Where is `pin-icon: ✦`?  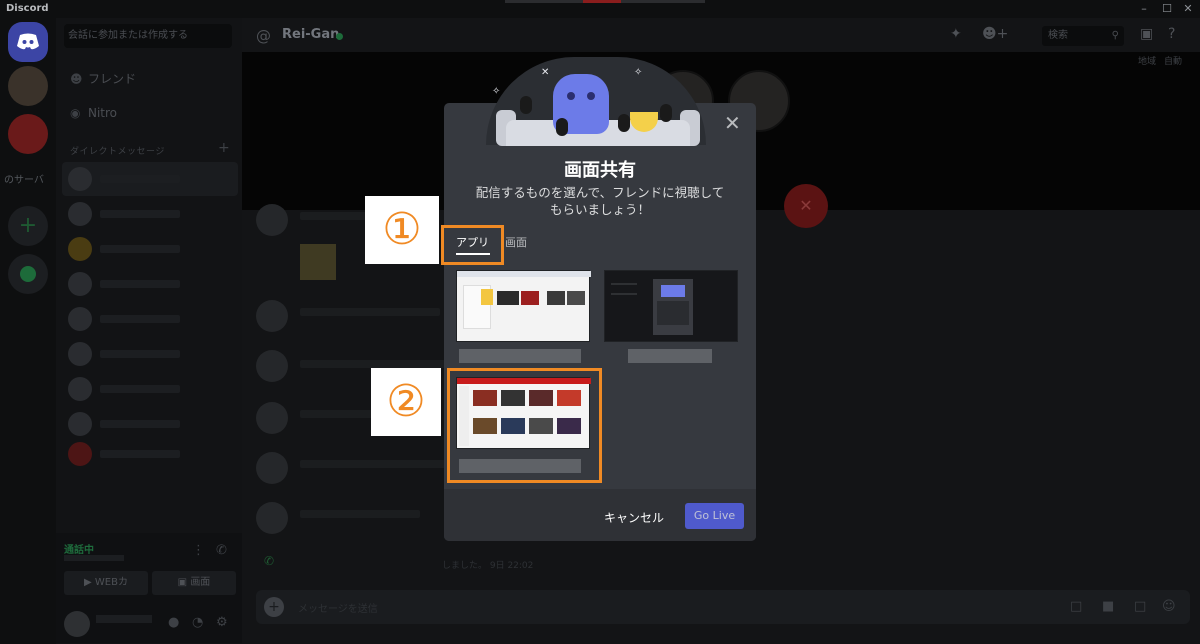 pin-icon: ✦ is located at coordinates (956, 34).